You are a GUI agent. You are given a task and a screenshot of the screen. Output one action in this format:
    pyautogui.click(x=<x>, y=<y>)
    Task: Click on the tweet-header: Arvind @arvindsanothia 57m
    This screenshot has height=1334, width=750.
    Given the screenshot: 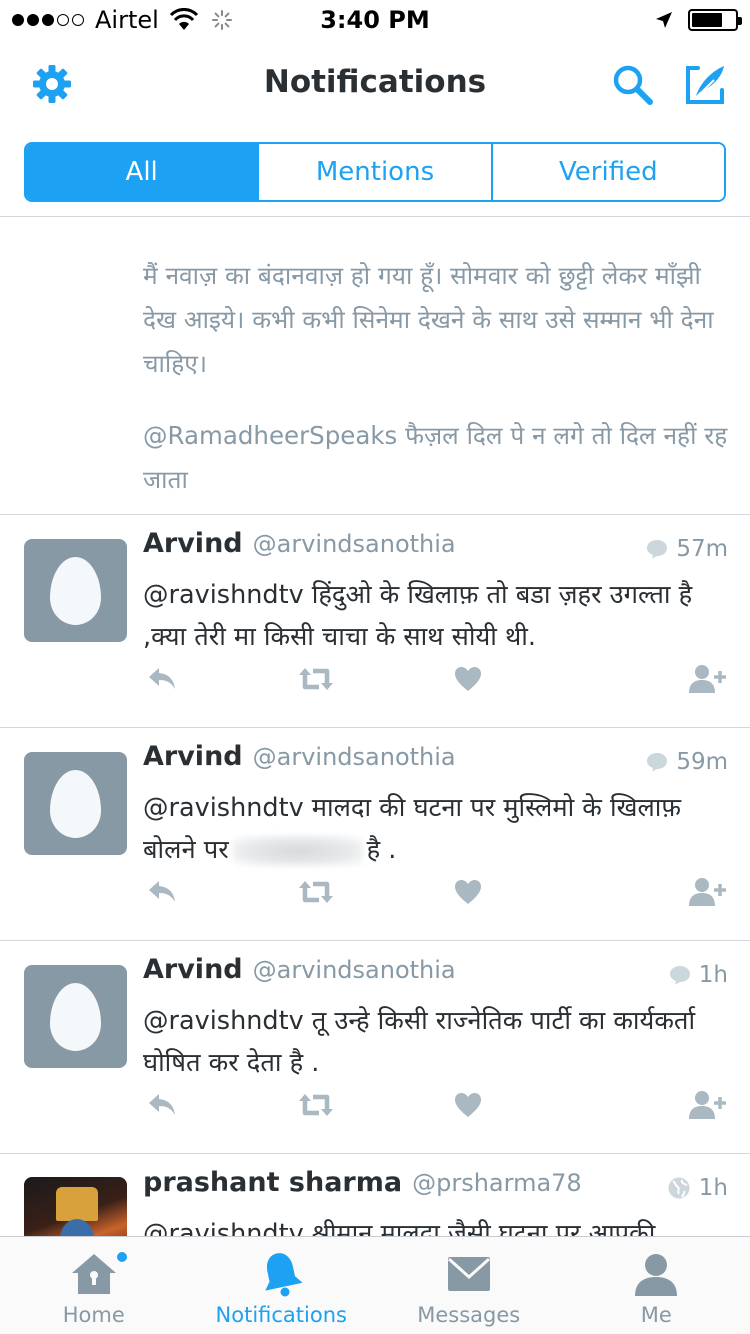 What is the action you would take?
    pyautogui.click(x=435, y=548)
    